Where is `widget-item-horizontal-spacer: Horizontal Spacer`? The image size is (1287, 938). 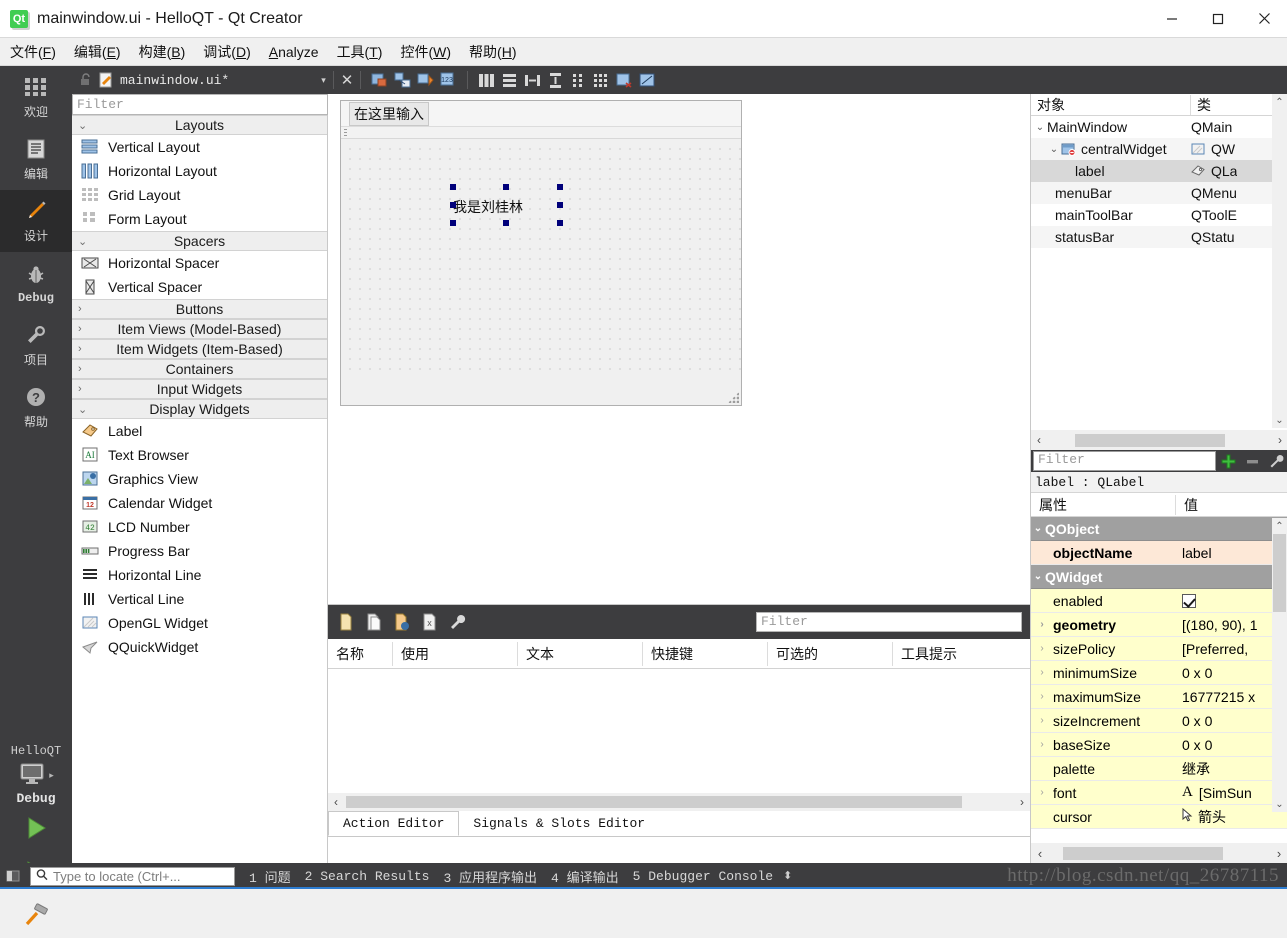 widget-item-horizontal-spacer: Horizontal Spacer is located at coordinates (199, 263).